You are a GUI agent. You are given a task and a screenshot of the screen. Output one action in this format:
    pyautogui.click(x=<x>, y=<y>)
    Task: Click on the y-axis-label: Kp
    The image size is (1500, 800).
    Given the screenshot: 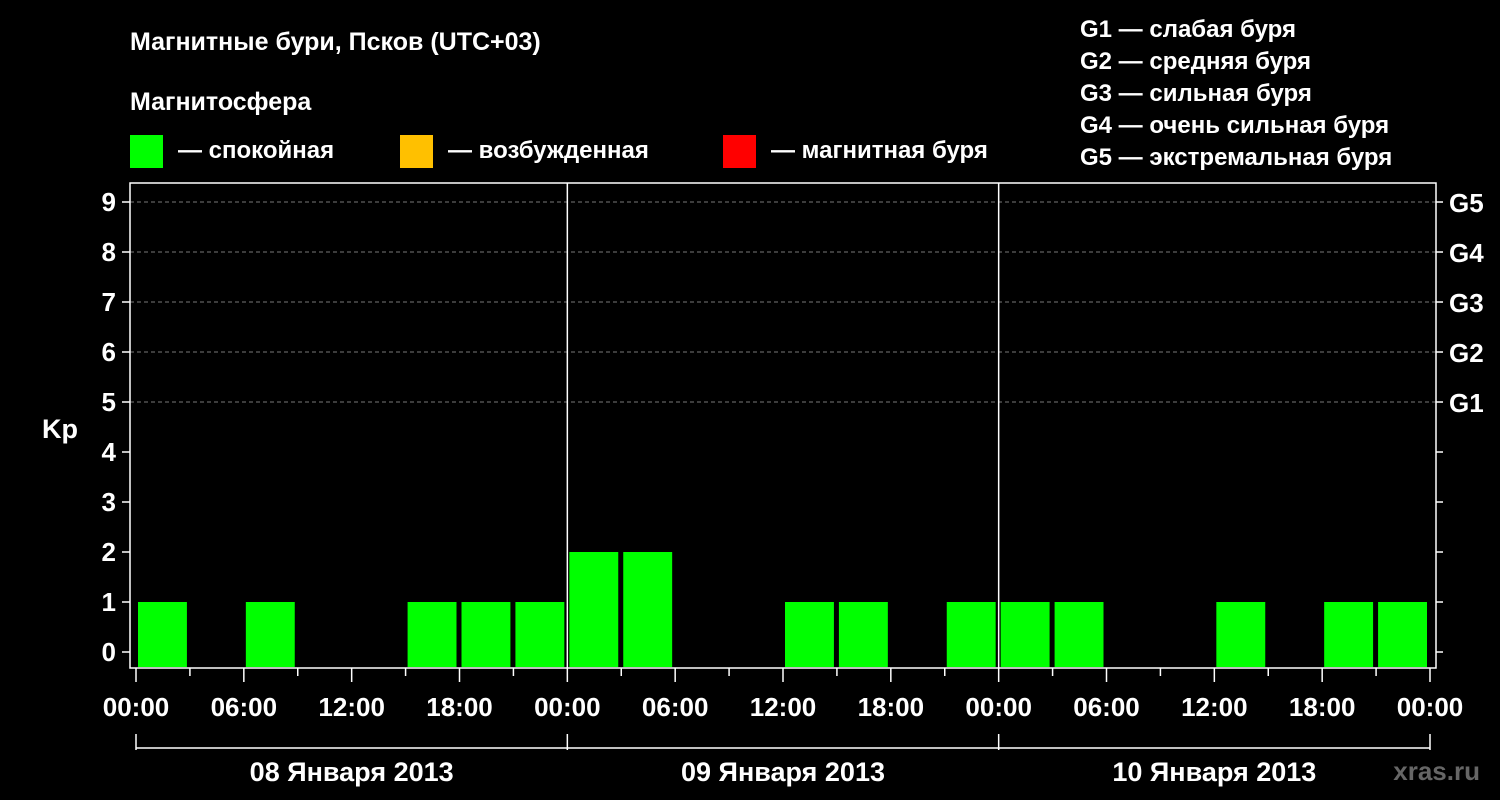 What is the action you would take?
    pyautogui.click(x=60, y=429)
    